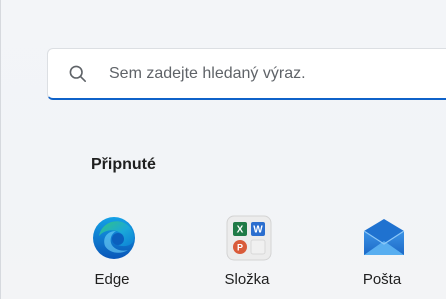 This screenshot has width=446, height=299. Describe the element at coordinates (240, 230) in the screenshot. I see `svg-text: X` at that location.